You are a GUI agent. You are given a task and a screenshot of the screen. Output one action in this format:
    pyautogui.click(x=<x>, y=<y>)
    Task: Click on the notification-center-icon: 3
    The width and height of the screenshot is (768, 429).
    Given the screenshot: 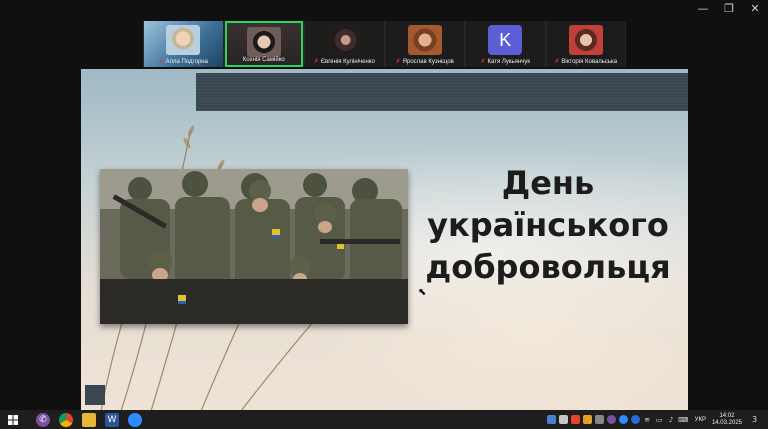 What is the action you would take?
    pyautogui.click(x=757, y=420)
    